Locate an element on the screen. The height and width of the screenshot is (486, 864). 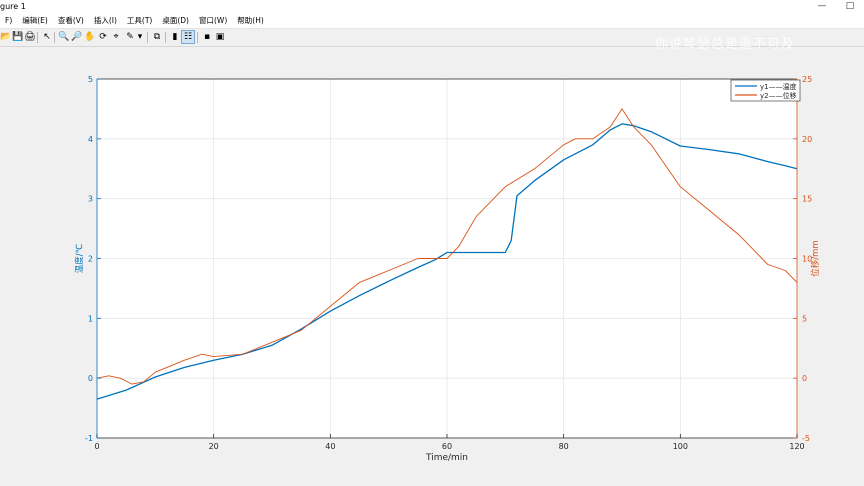
x-tick-label: 20 is located at coordinates (214, 446).